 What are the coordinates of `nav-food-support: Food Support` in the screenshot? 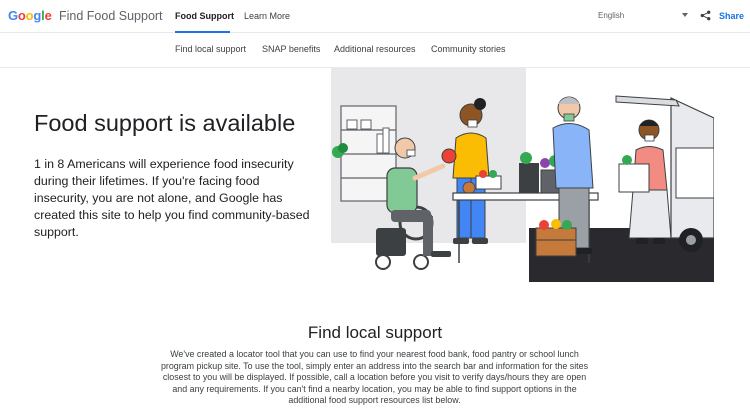 It's located at (204, 16).